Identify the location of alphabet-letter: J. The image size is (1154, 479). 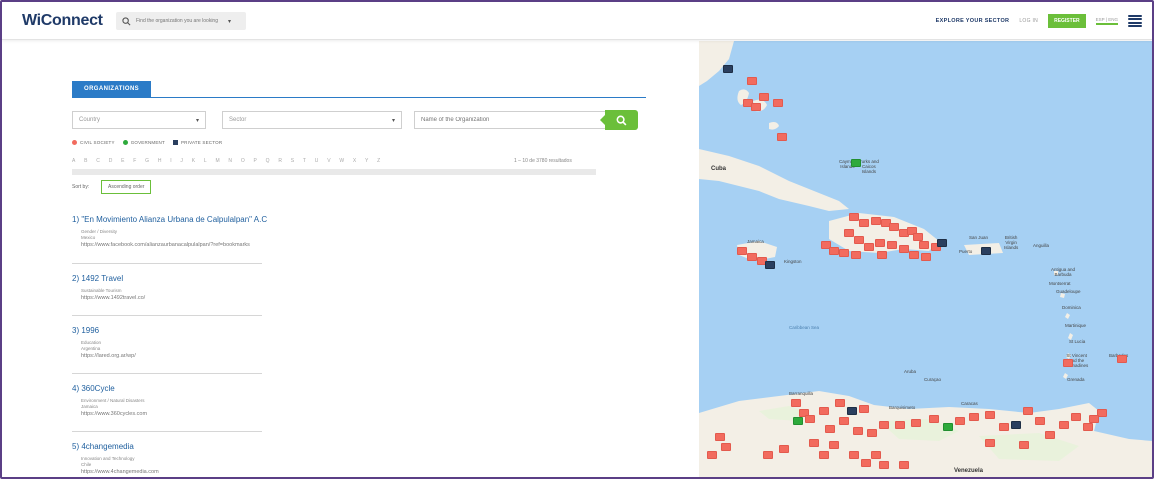
(181, 161).